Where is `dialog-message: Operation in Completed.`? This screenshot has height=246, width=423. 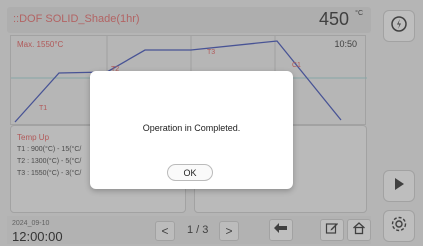 dialog-message: Operation in Completed. is located at coordinates (191, 128).